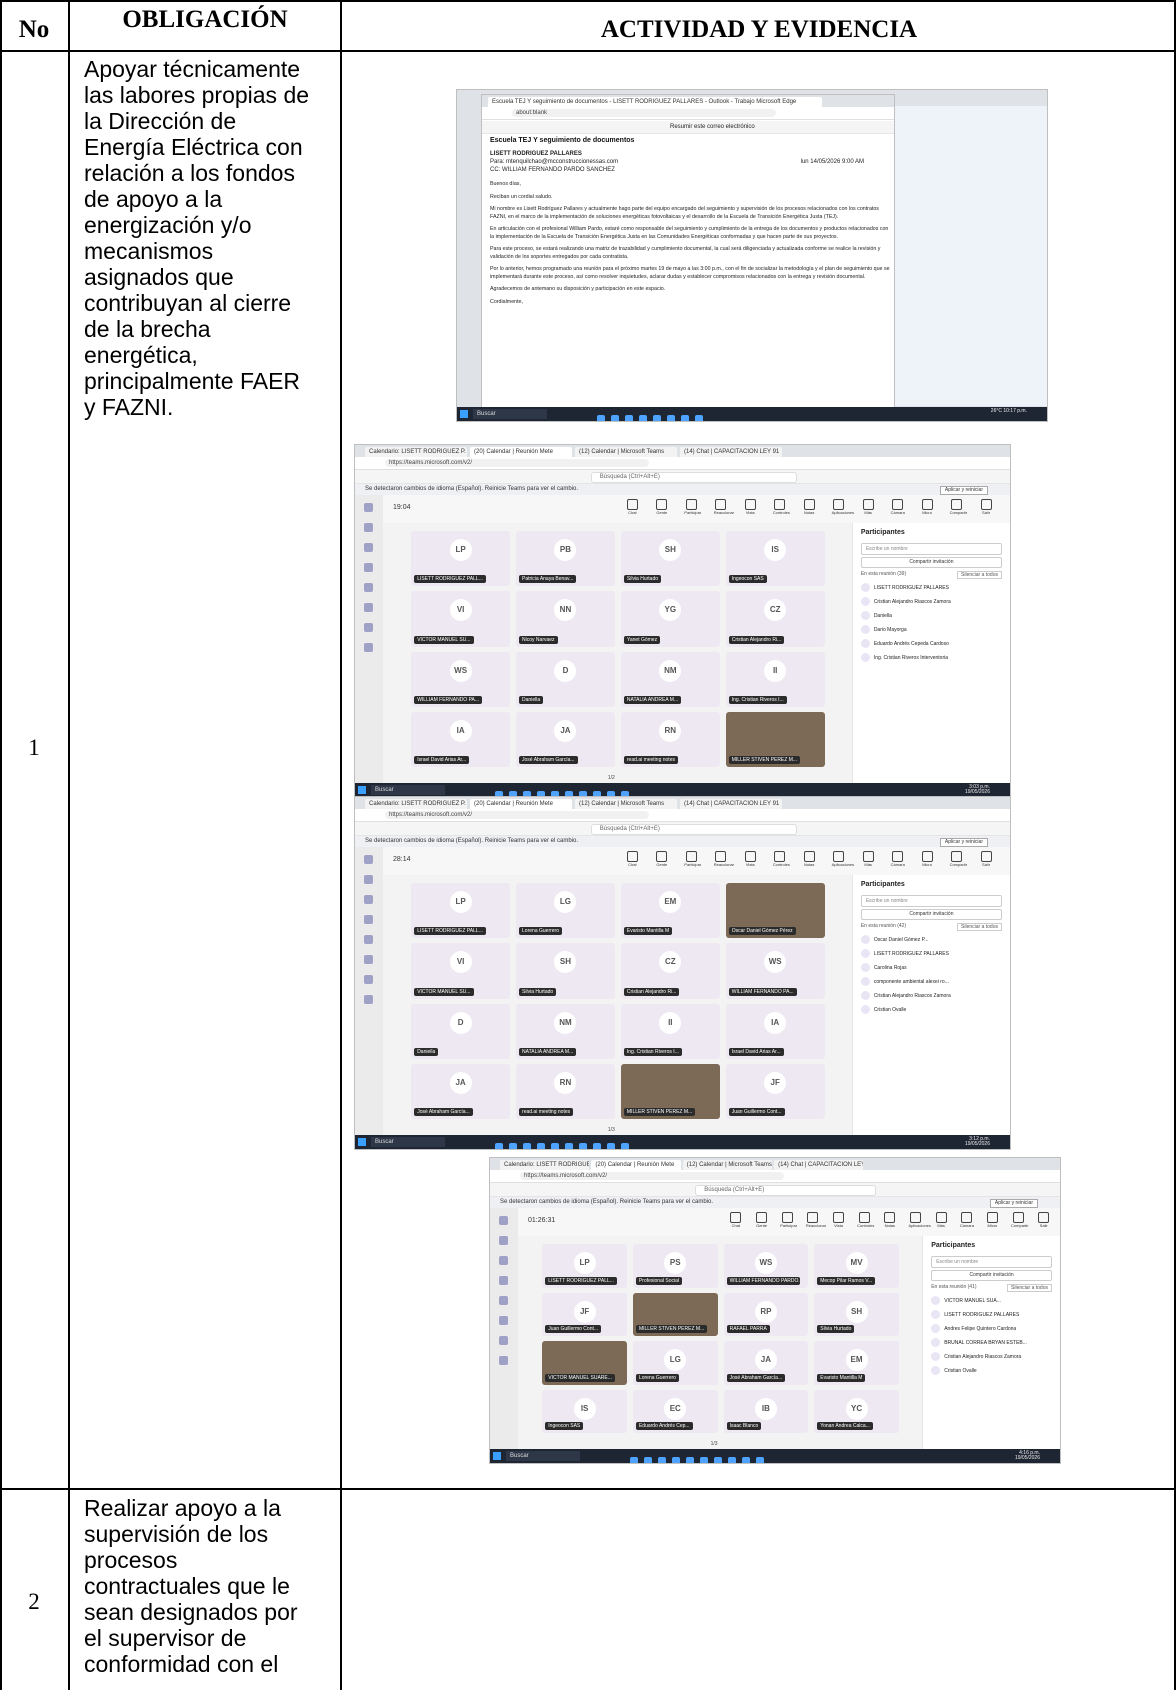 The height and width of the screenshot is (1690, 1176). Describe the element at coordinates (843, 507) in the screenshot. I see `meeting-control: Aplicaciones` at that location.